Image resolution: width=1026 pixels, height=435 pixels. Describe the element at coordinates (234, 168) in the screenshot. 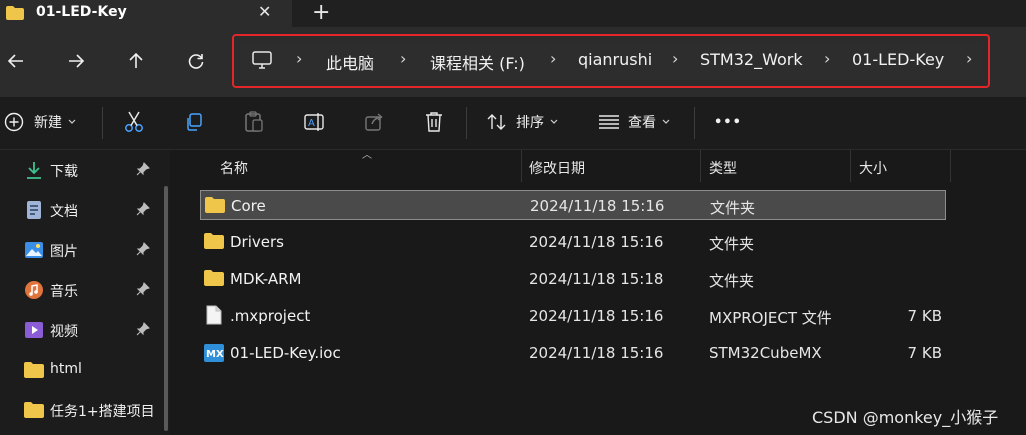

I see `column-header-name: 名称` at that location.